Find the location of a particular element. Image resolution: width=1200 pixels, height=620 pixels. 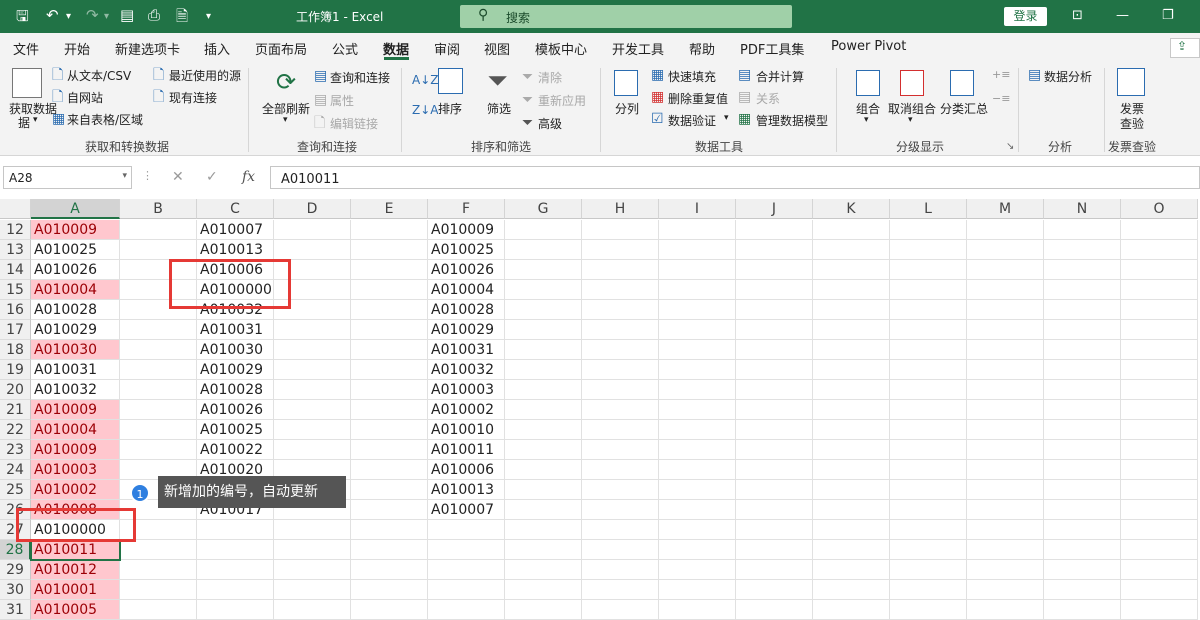

cell-b30 is located at coordinates (158, 590).